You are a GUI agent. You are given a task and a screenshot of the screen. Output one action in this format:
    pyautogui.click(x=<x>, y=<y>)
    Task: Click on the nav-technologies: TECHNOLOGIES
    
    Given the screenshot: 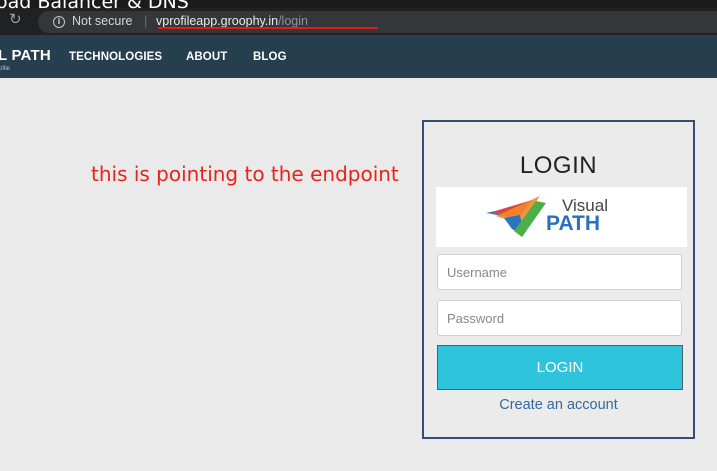 What is the action you would take?
    pyautogui.click(x=115, y=57)
    